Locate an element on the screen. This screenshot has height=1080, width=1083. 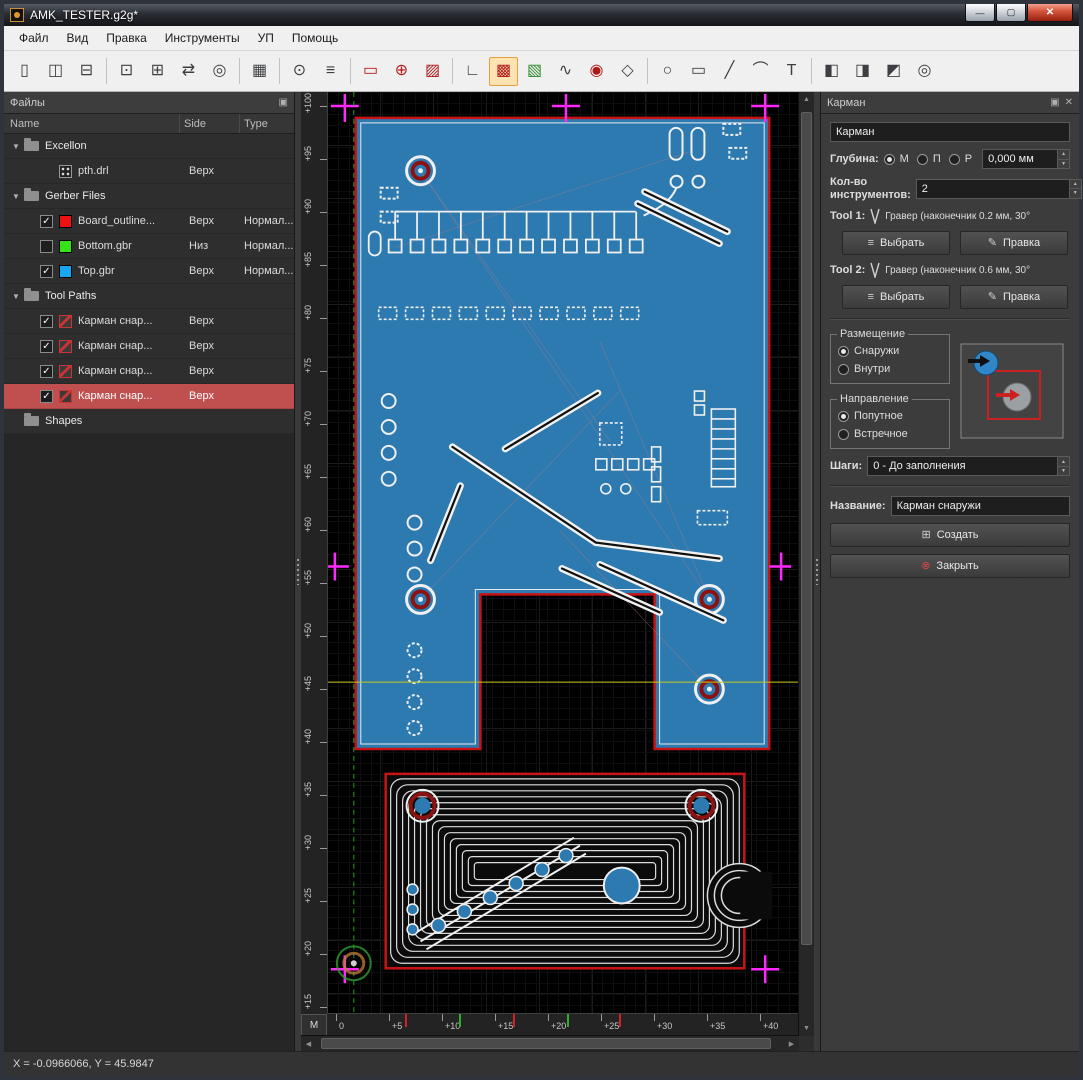
vertical-scroll-thumb is located at coordinates (806, 528).